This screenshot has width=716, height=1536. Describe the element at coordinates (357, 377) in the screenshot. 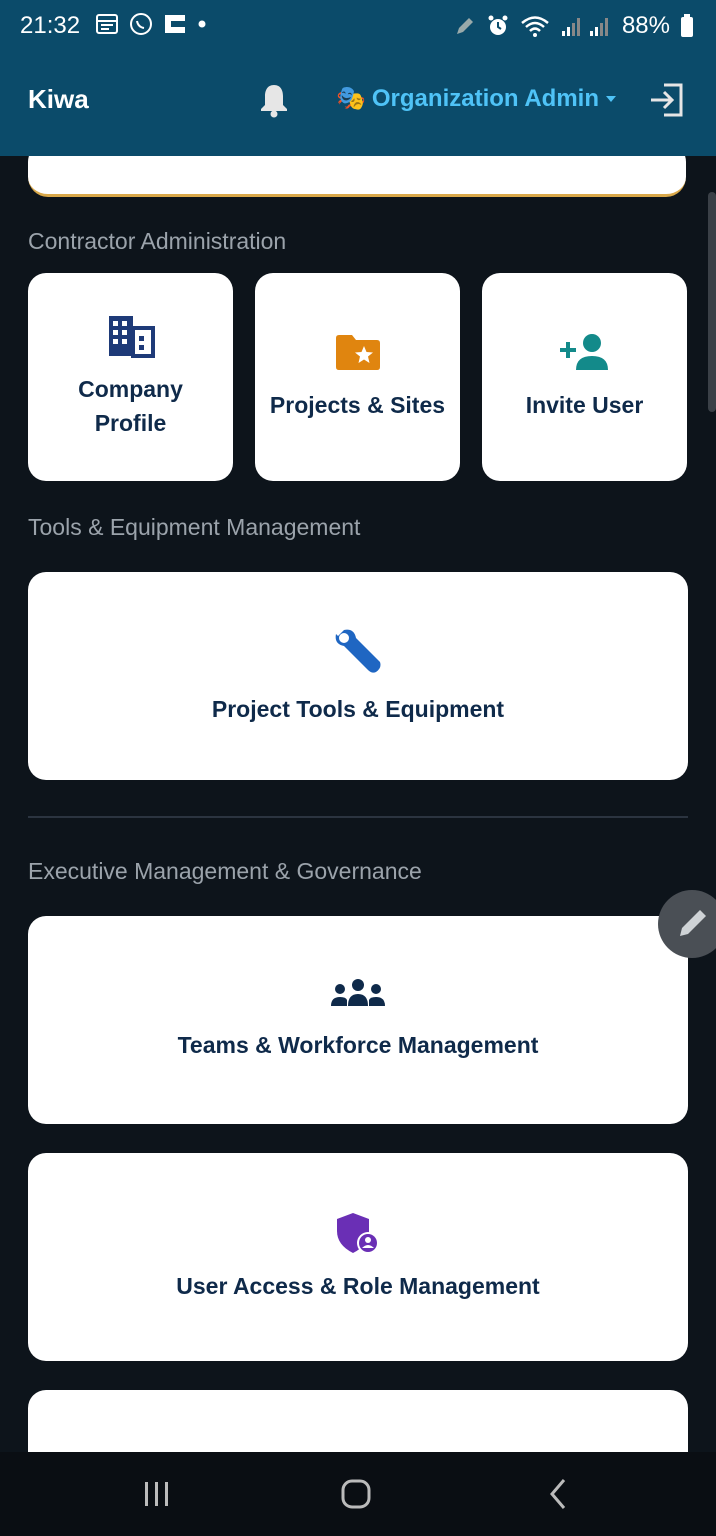

I see `projects-sites-tile: Projects & Sites` at that location.